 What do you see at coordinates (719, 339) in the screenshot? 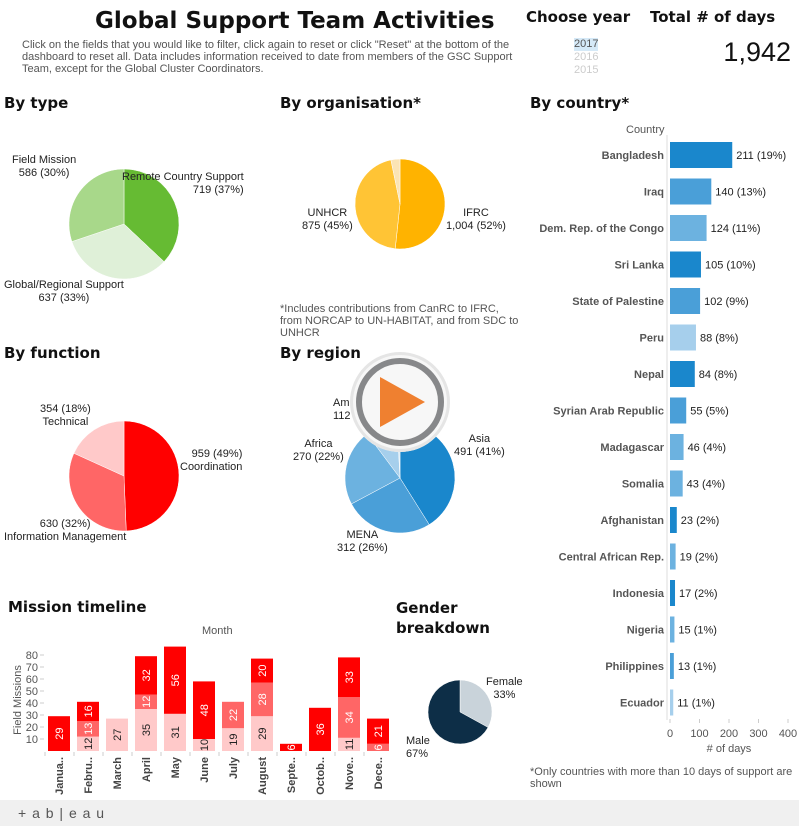
I see `country-value-label: 88 (8%)` at bounding box center [719, 339].